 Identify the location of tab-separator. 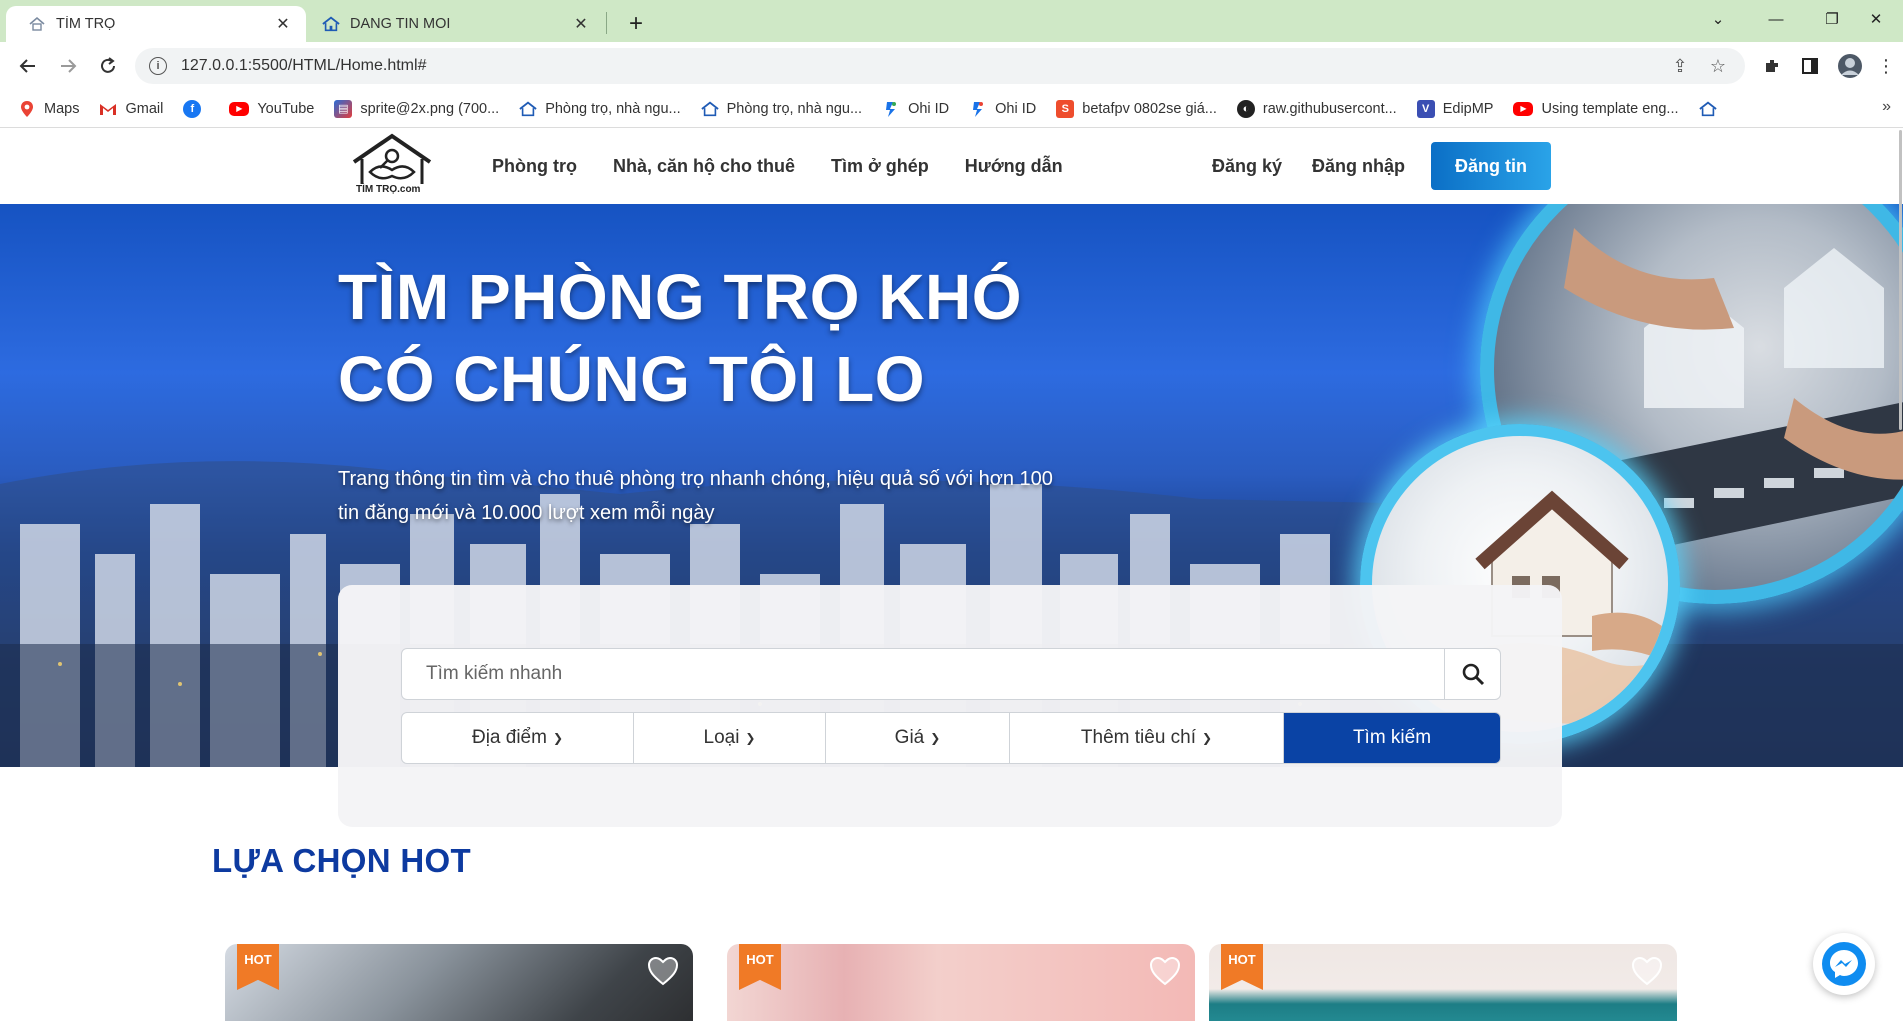
(606, 23).